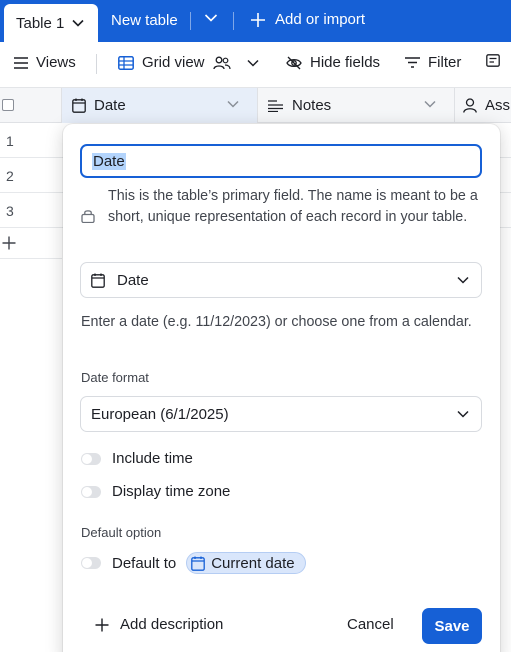 Image resolution: width=511 pixels, height=652 pixels. I want to click on save-button: Save, so click(452, 626).